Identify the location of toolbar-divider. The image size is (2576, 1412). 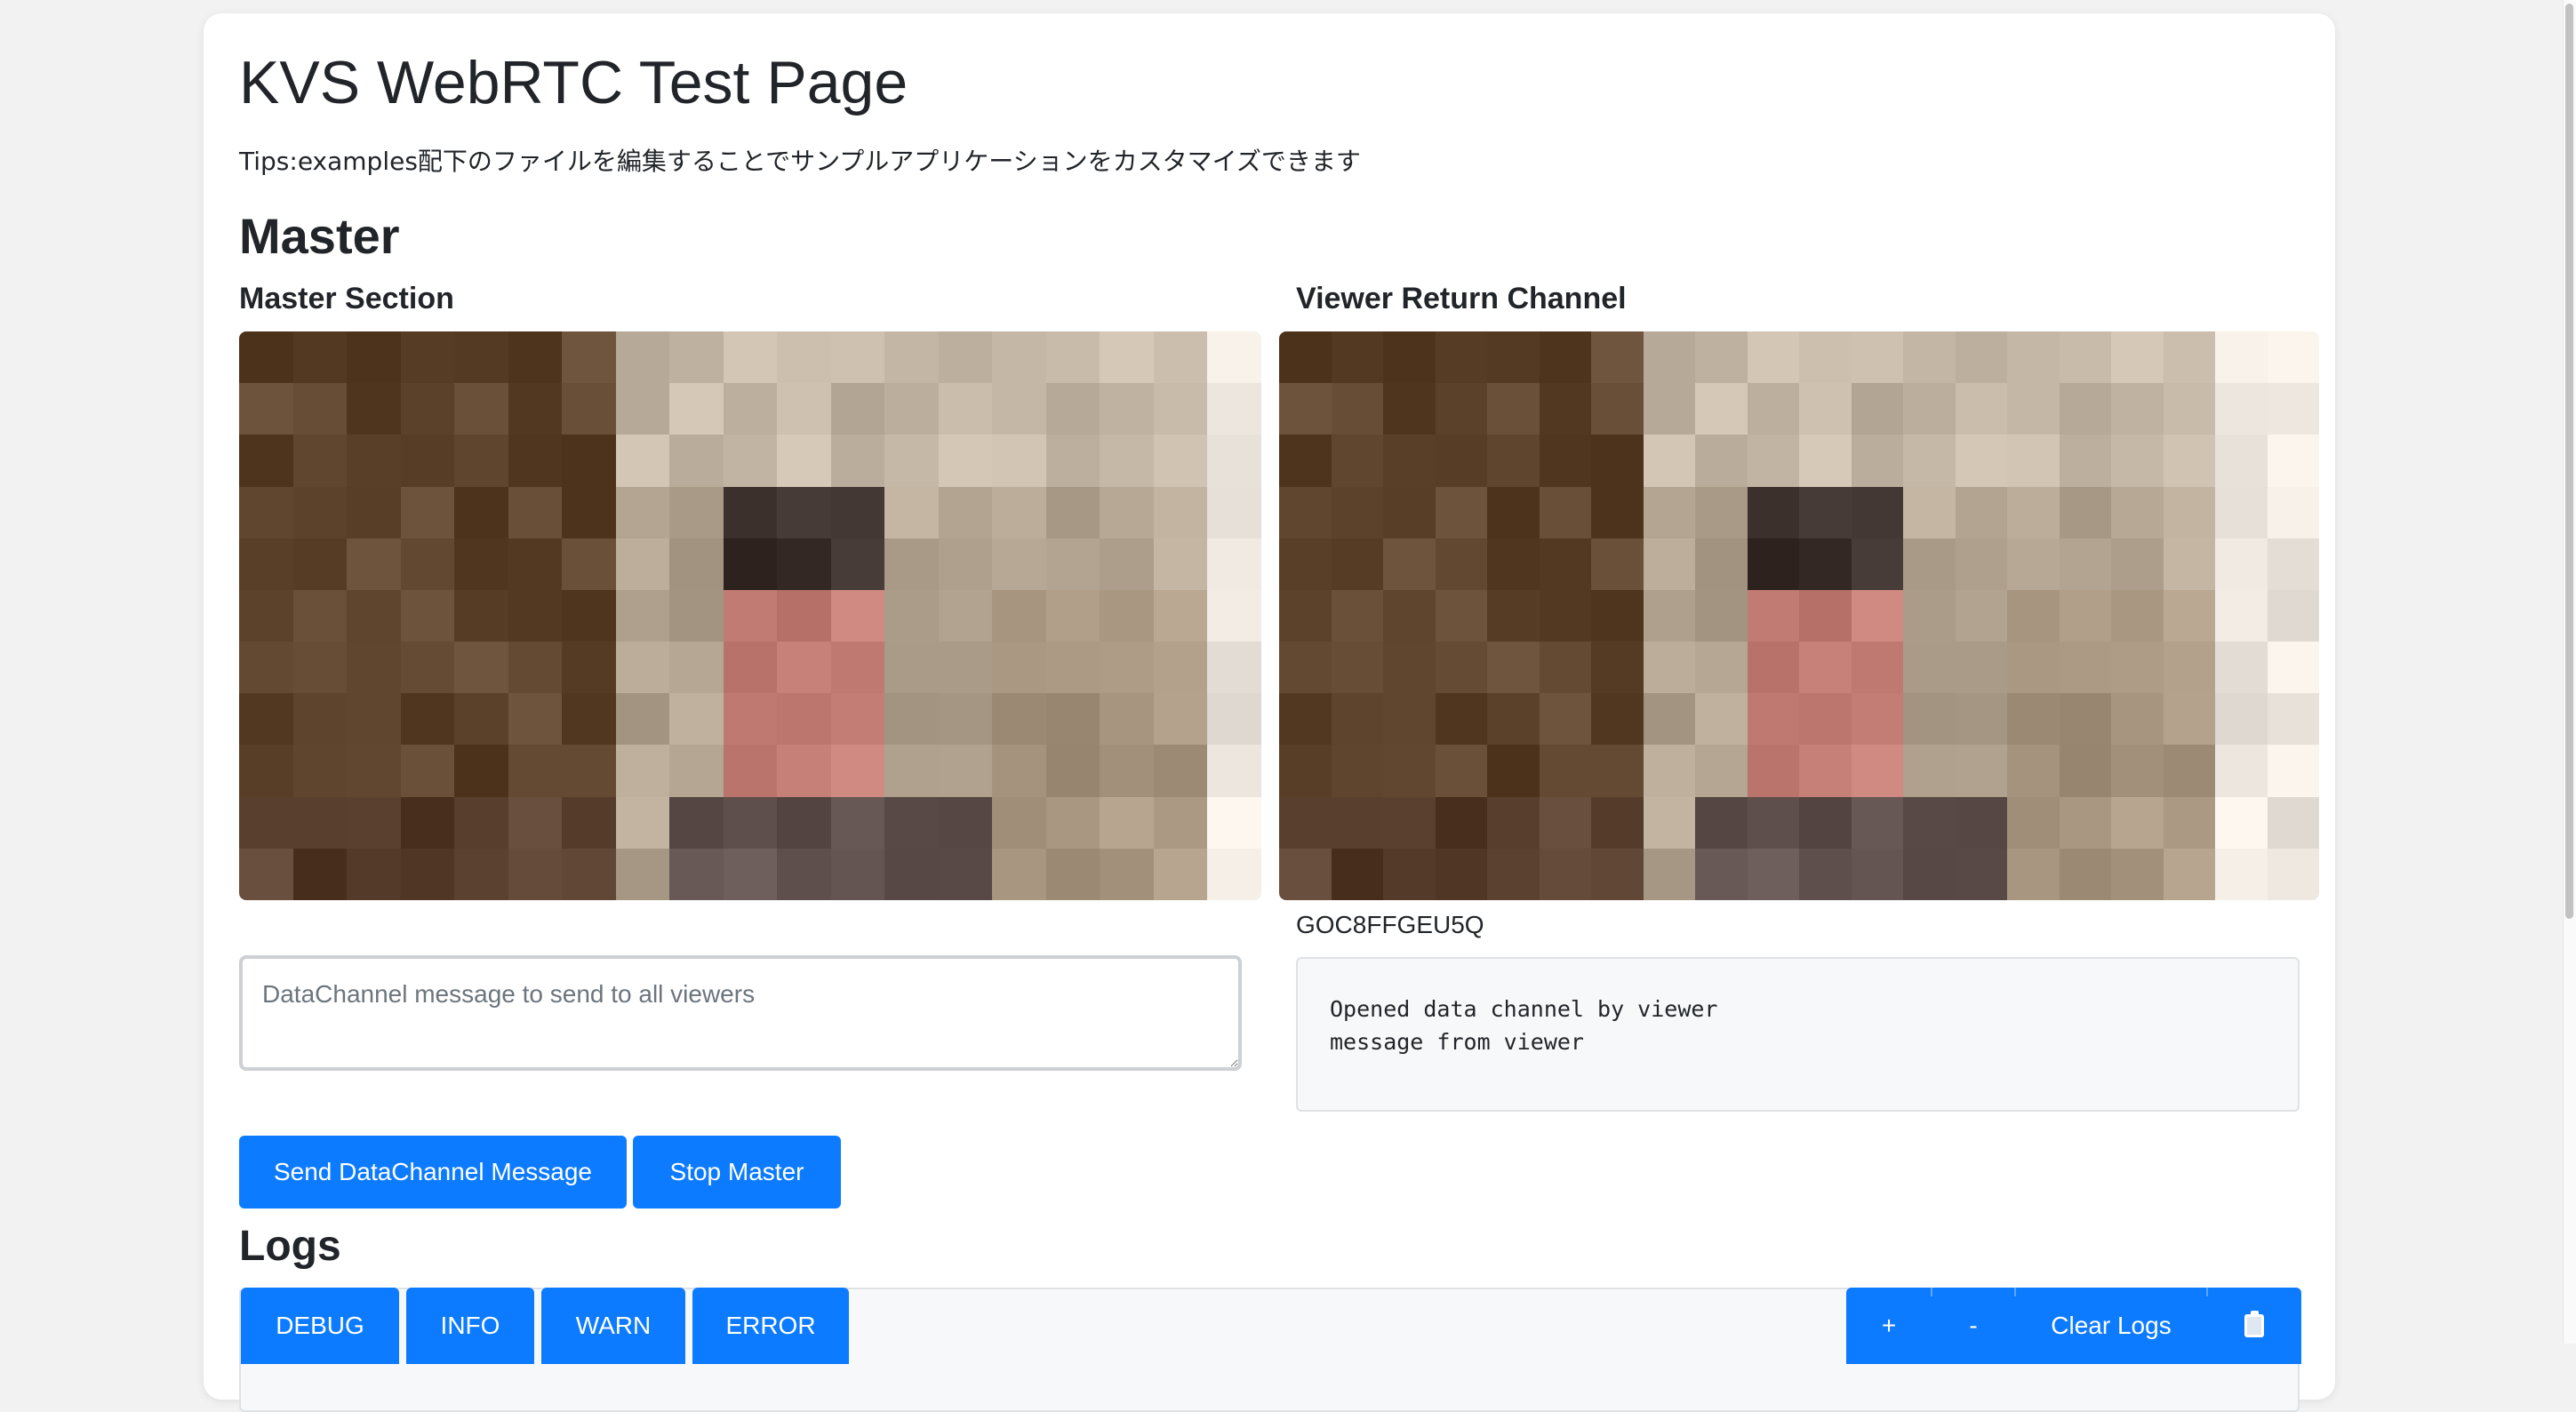
(1931, 1292).